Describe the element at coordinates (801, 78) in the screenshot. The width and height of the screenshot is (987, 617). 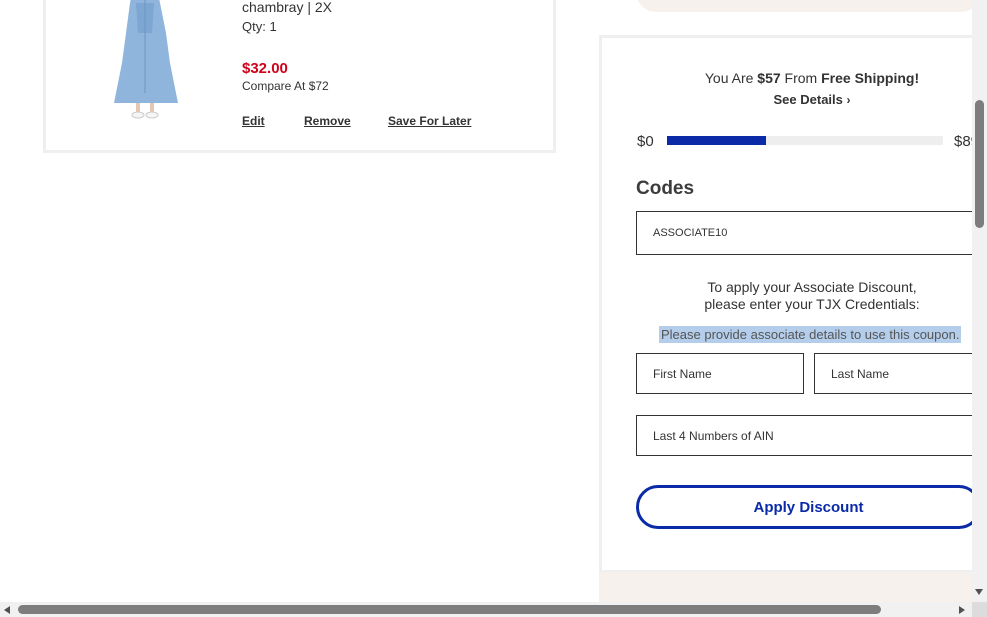
I see `shipping-mid: From` at that location.